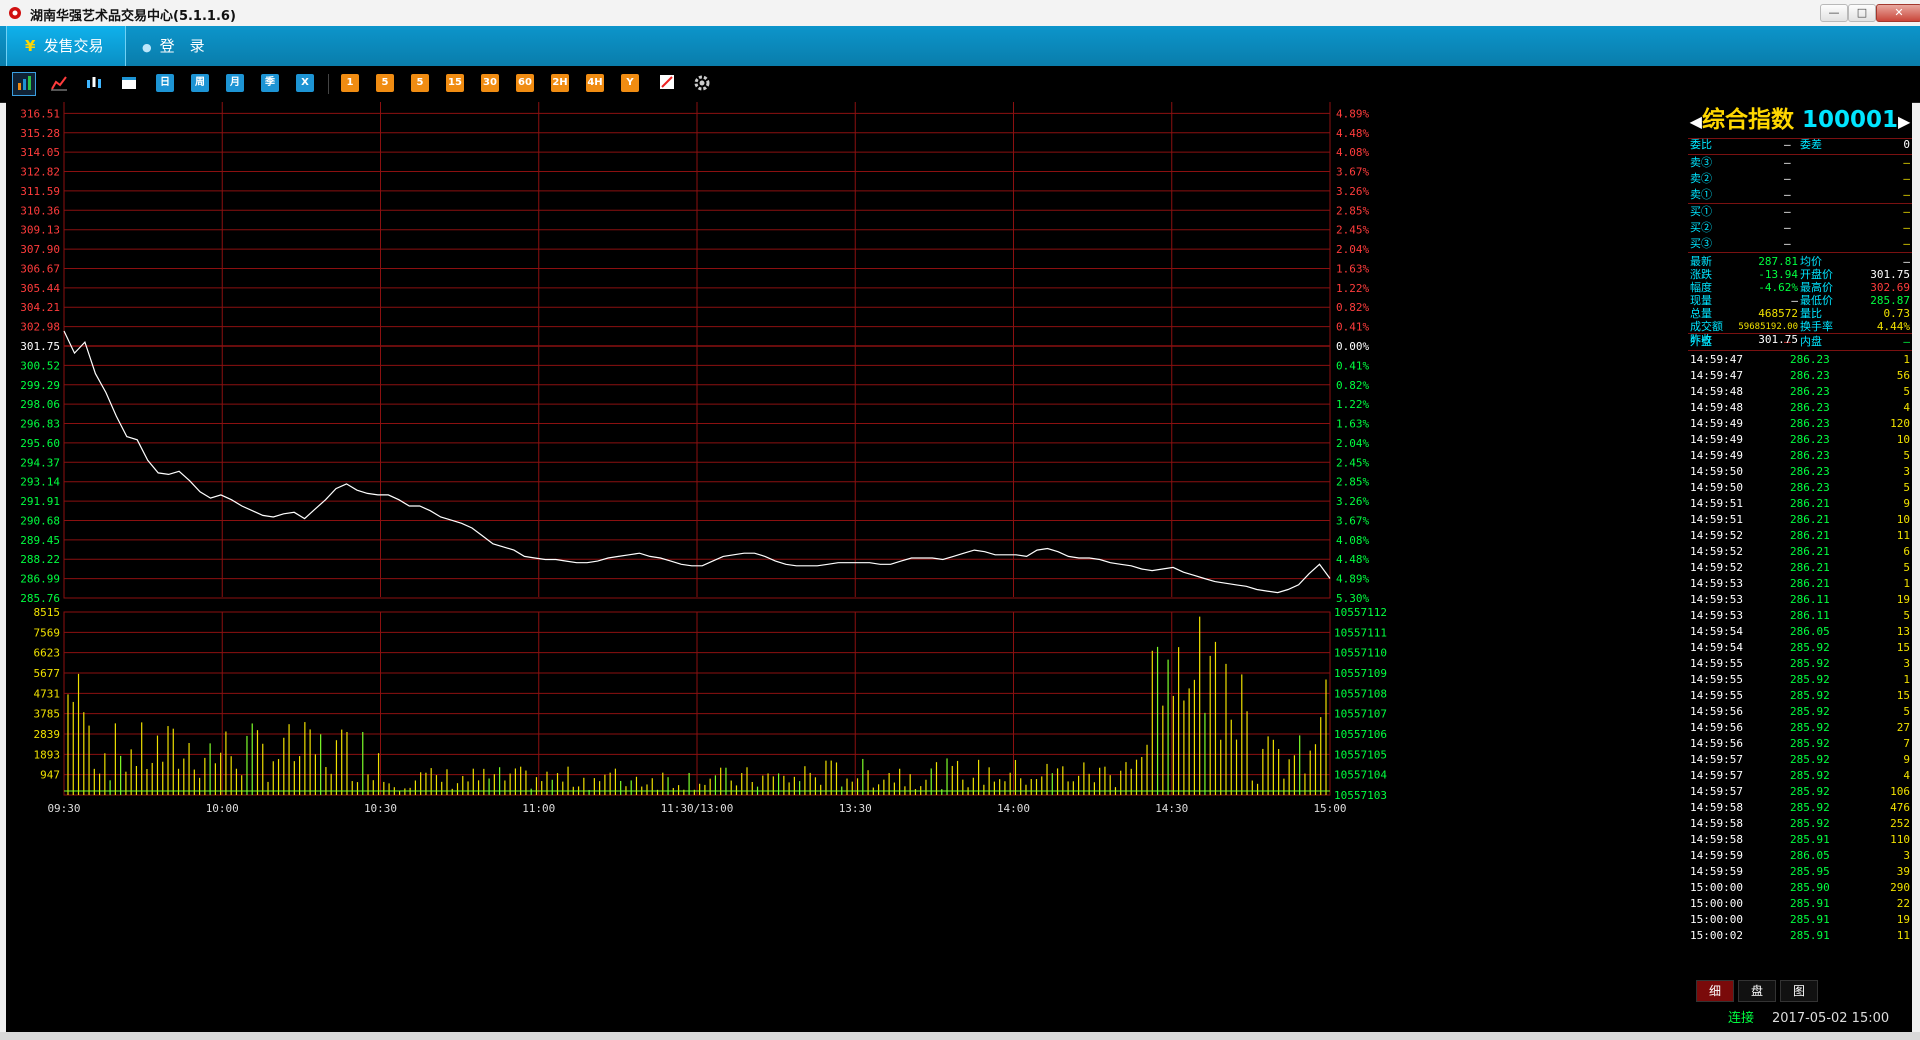 Image resolution: width=1920 pixels, height=1040 pixels. Describe the element at coordinates (40, 133) in the screenshot. I see `price-tick-label: 315.28` at that location.